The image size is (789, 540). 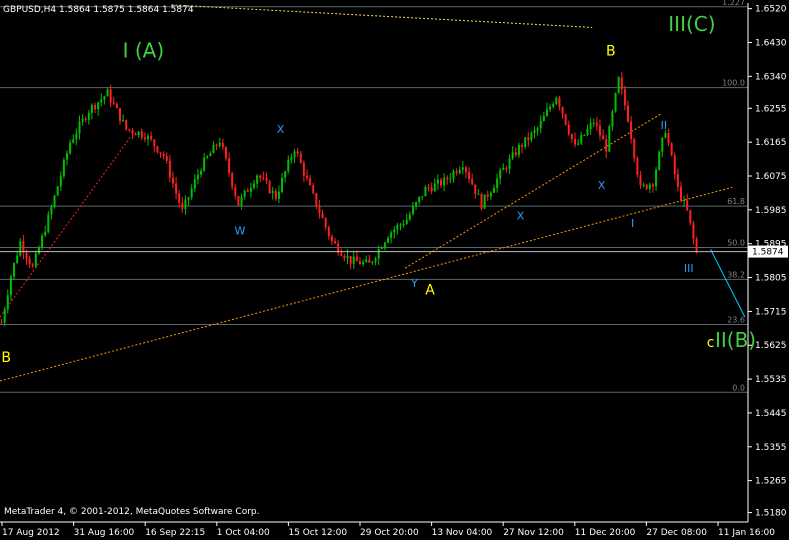 What do you see at coordinates (611, 52) in the screenshot?
I see `wave-label: B` at bounding box center [611, 52].